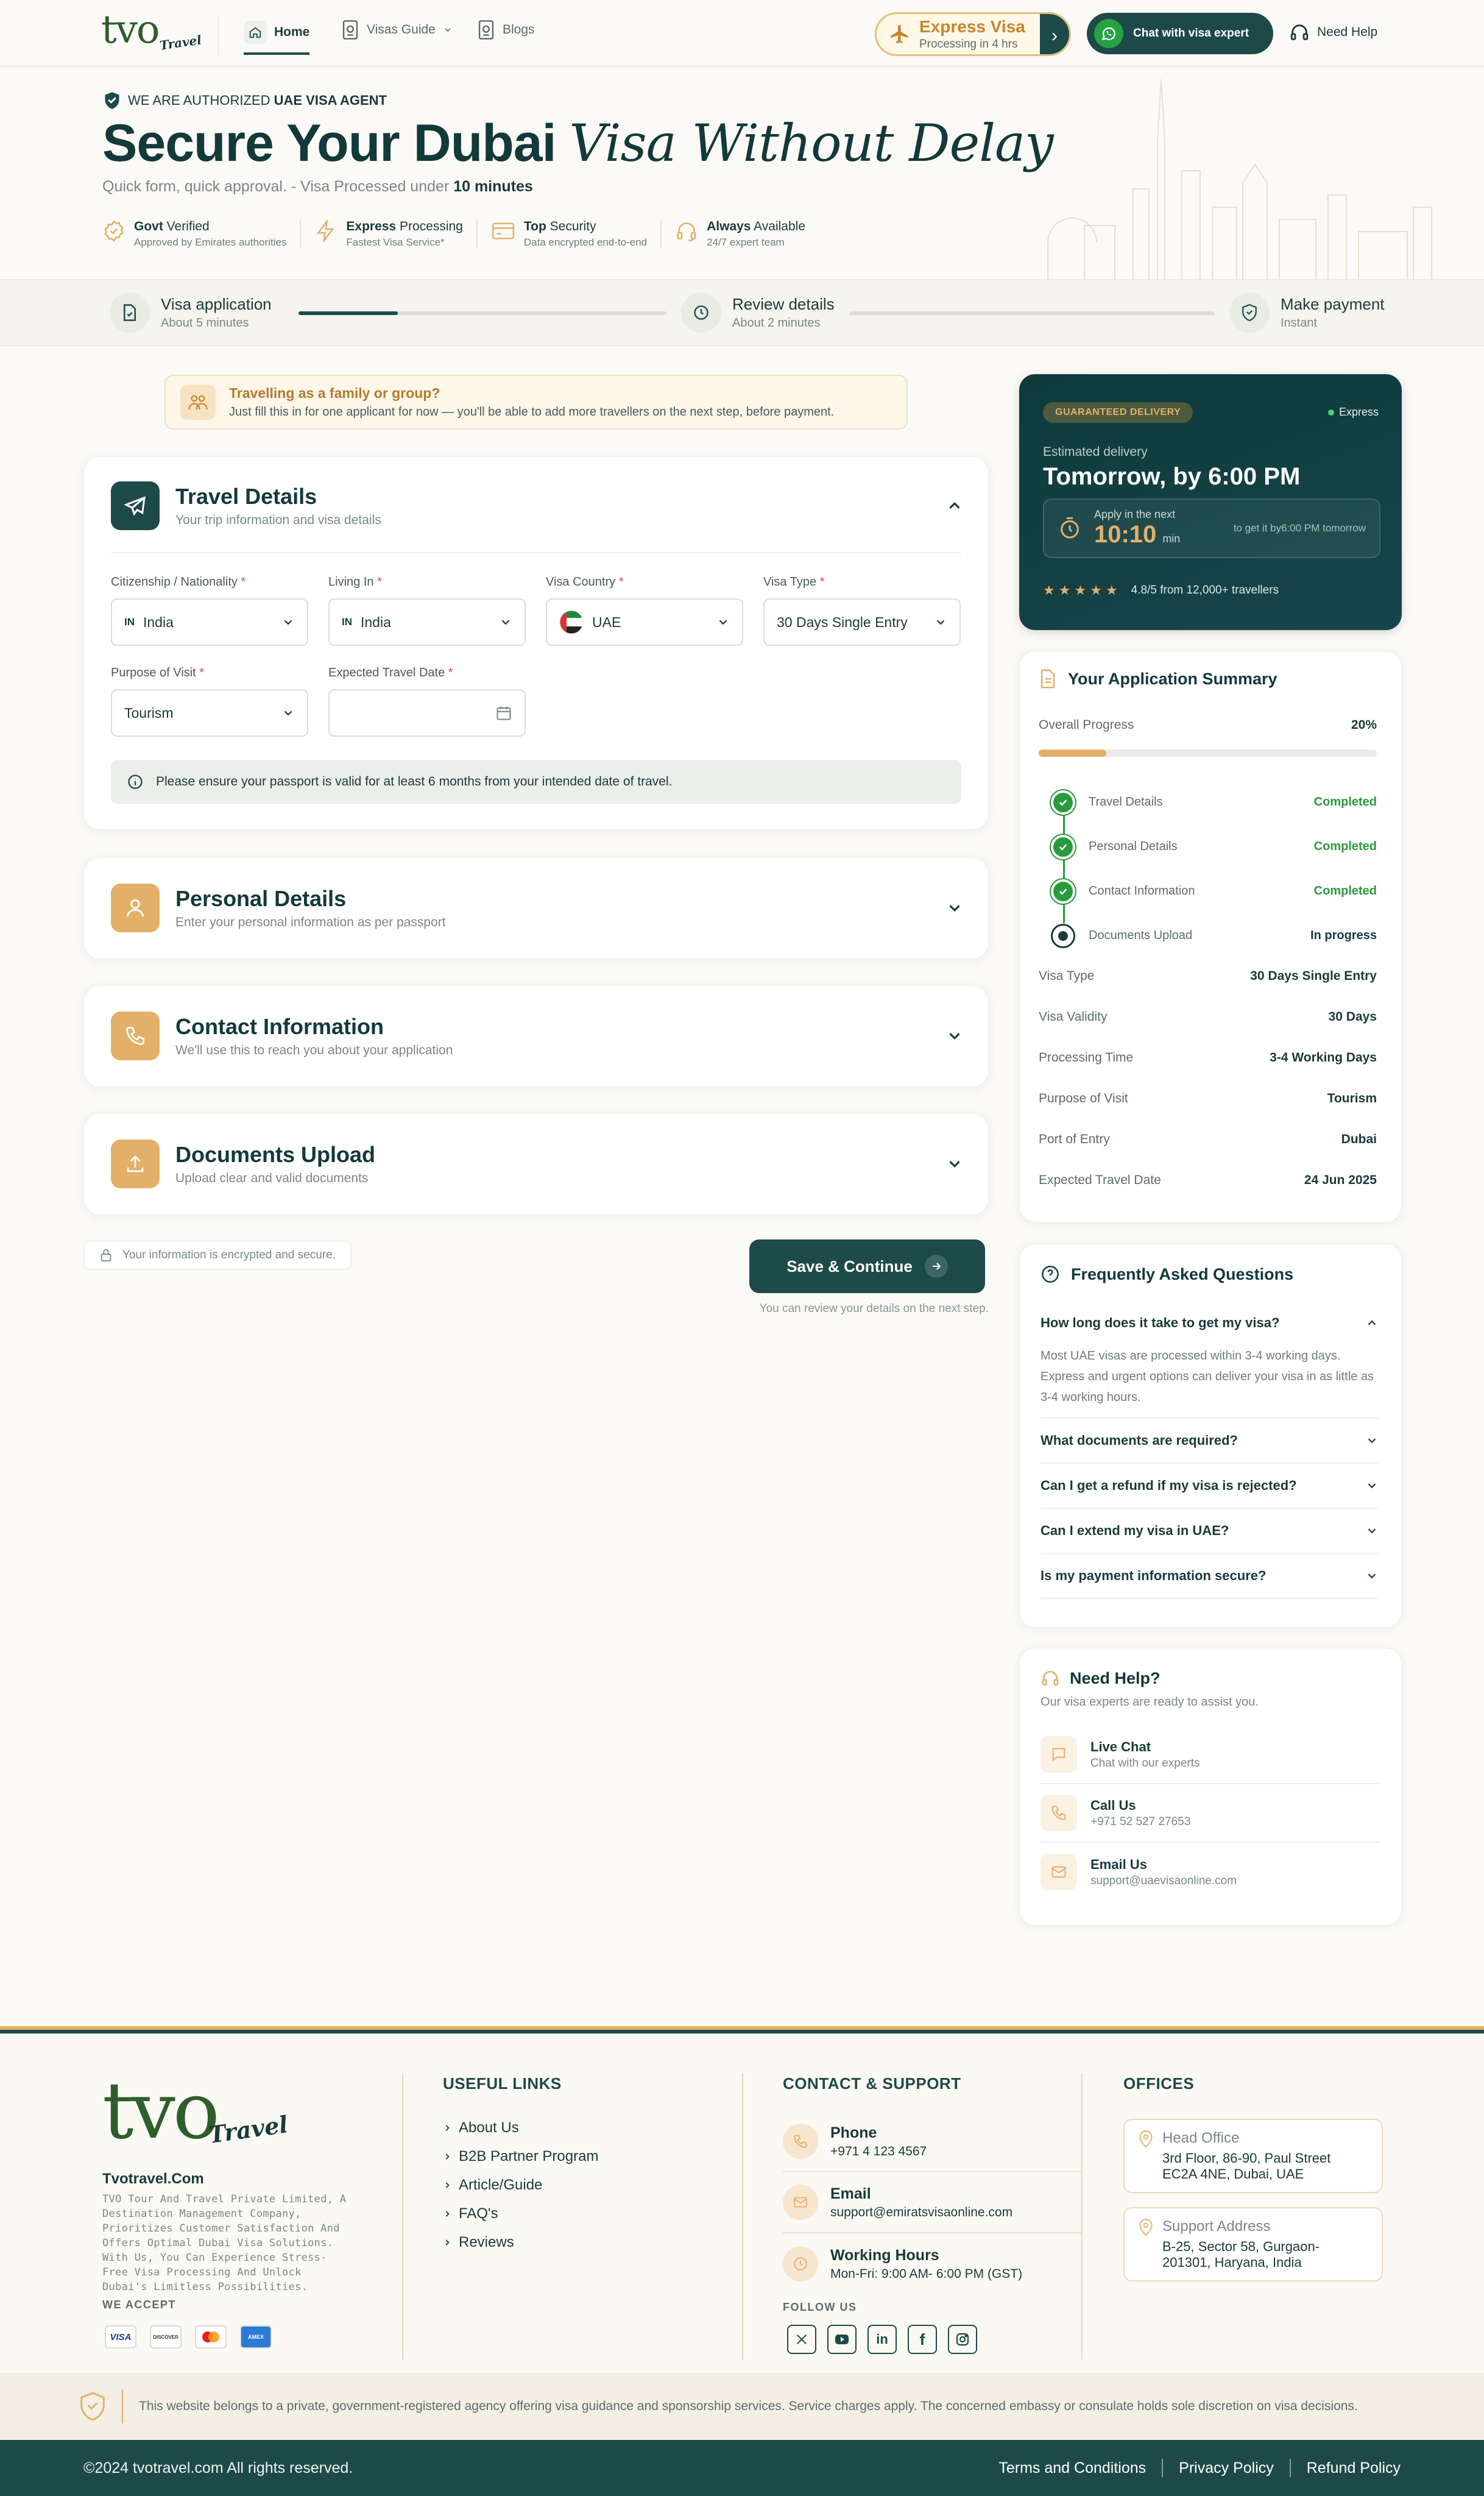 The width and height of the screenshot is (1484, 2496). Describe the element at coordinates (149, 712) in the screenshot. I see `purpose-value: Tourism` at that location.